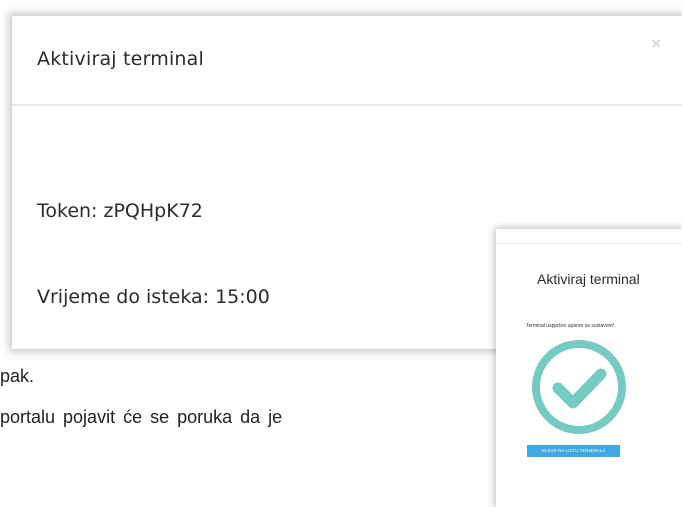  I want to click on document-text-line: portalu pojavit će se poruka da je, so click(141, 417).